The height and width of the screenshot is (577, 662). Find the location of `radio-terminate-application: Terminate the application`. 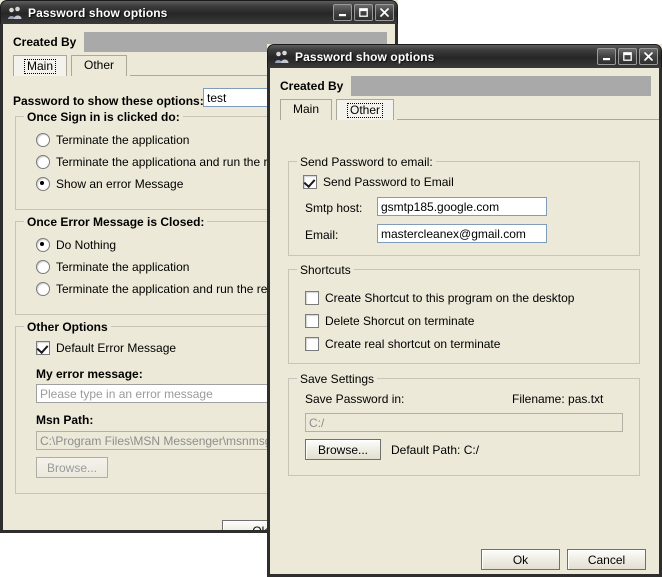

radio-terminate-application: Terminate the application is located at coordinates (112, 140).